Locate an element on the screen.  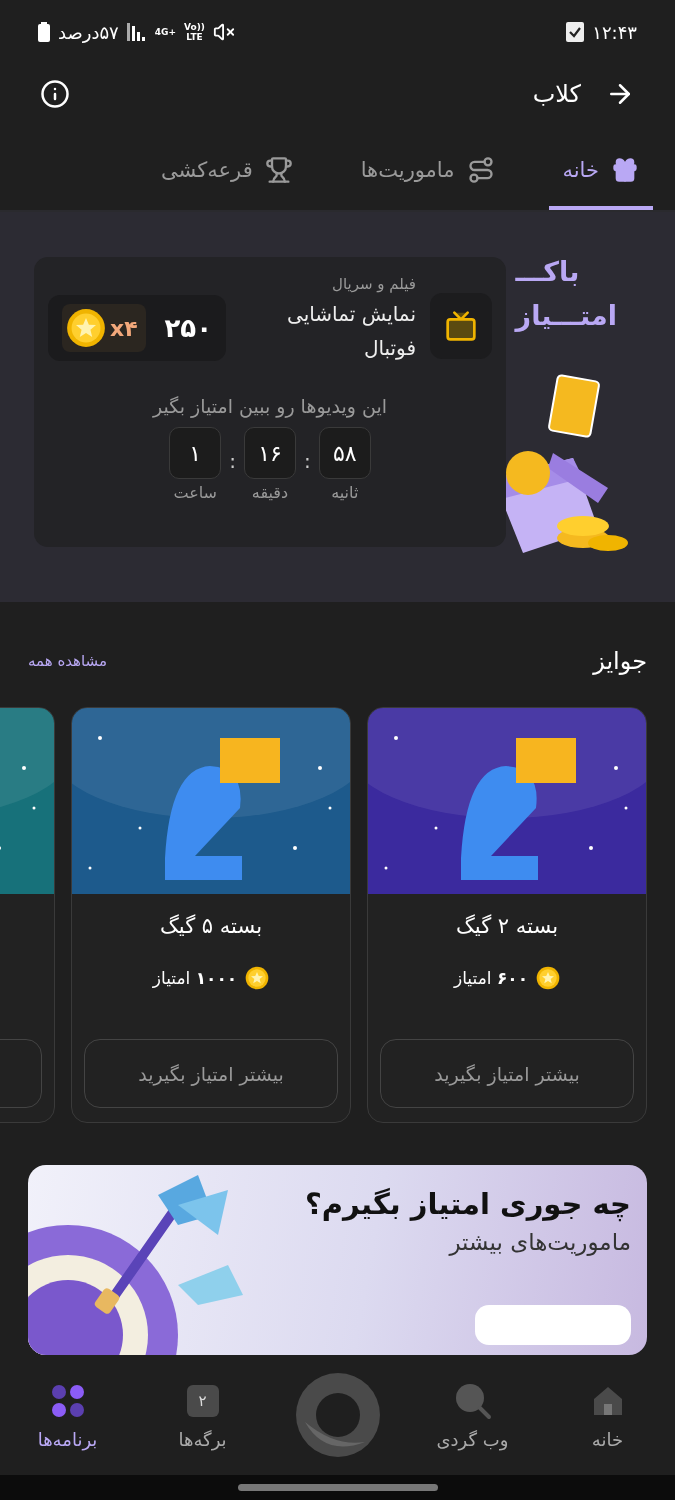
clipboard-check-icon is located at coordinates (575, 32).